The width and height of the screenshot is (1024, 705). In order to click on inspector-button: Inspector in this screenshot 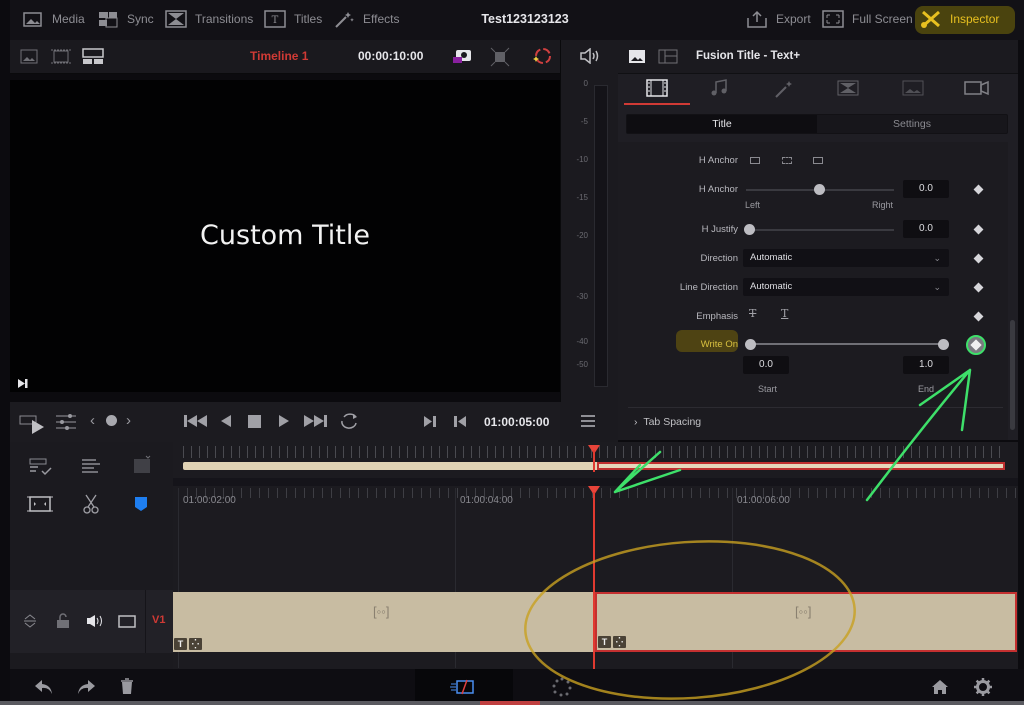, I will do `click(959, 19)`.